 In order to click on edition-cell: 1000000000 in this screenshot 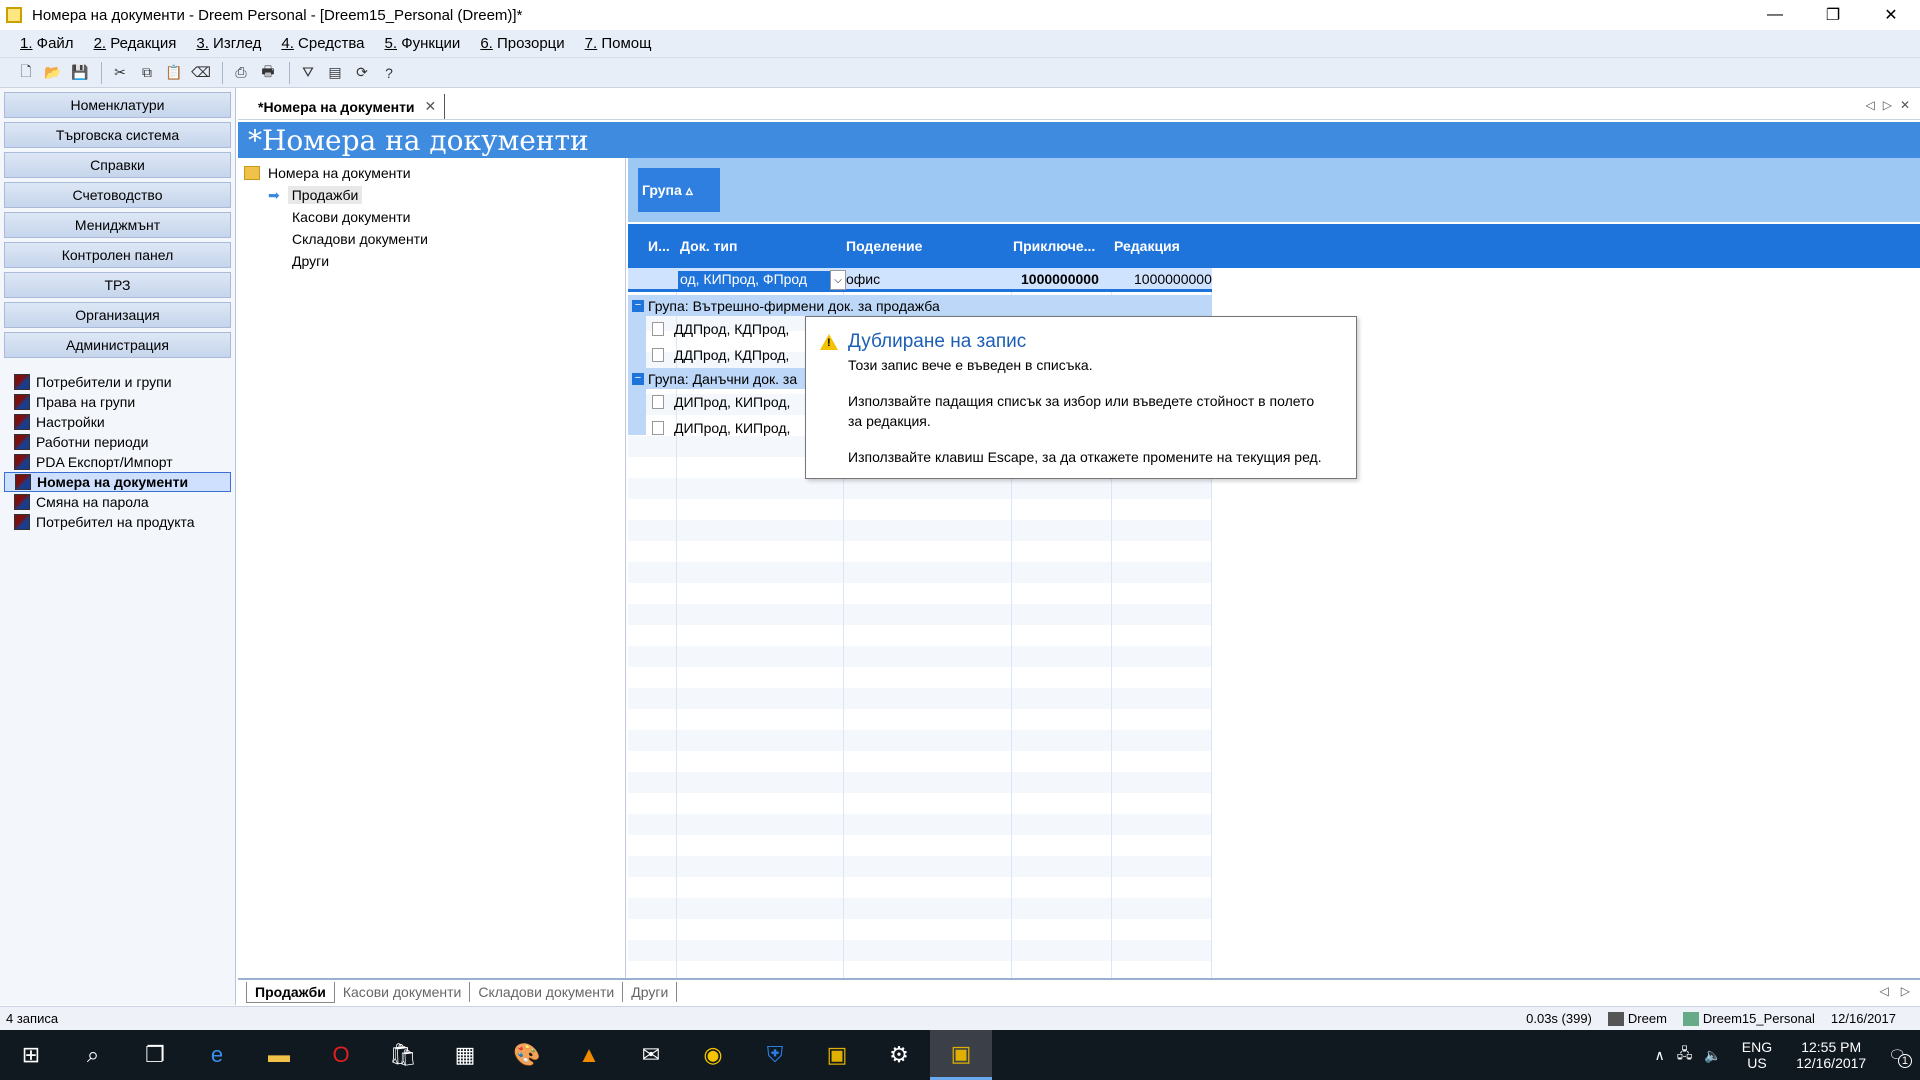, I will do `click(1173, 279)`.